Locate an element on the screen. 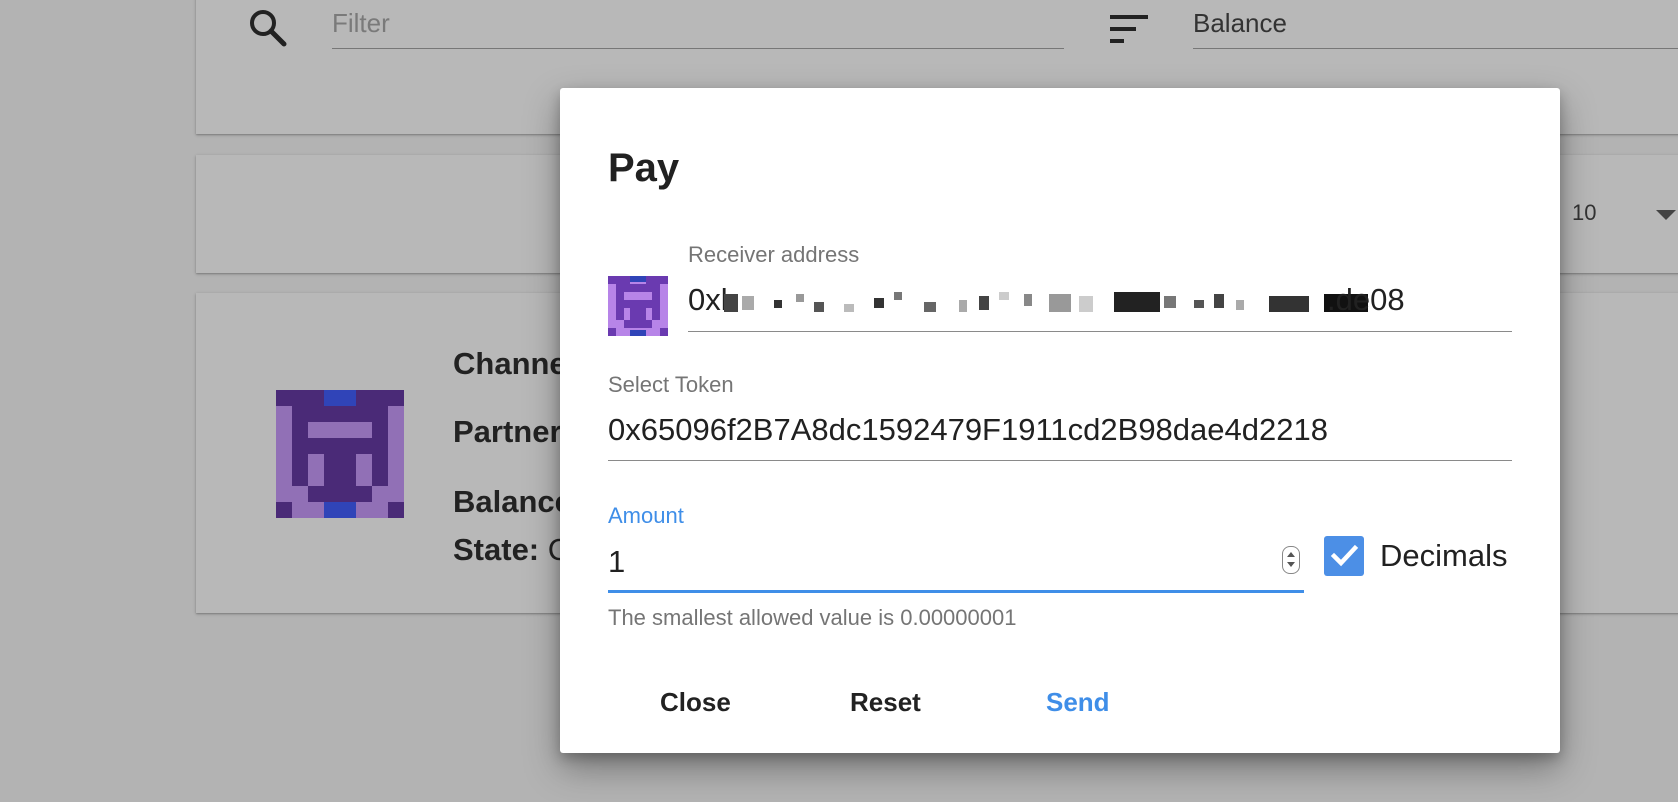 This screenshot has height=802, width=1678. amount-underline is located at coordinates (956, 591).